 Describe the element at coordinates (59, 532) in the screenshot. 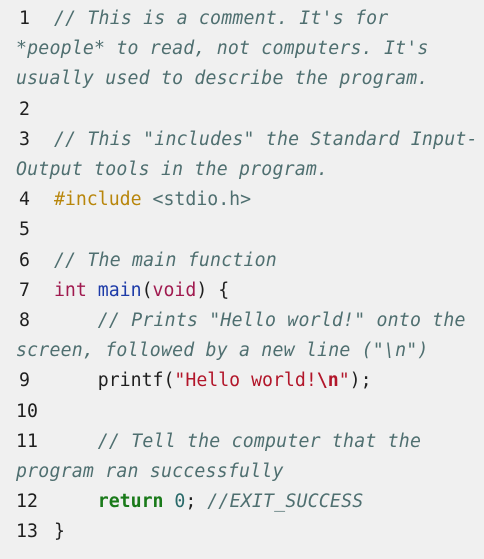

I see `closing-brace: }` at that location.